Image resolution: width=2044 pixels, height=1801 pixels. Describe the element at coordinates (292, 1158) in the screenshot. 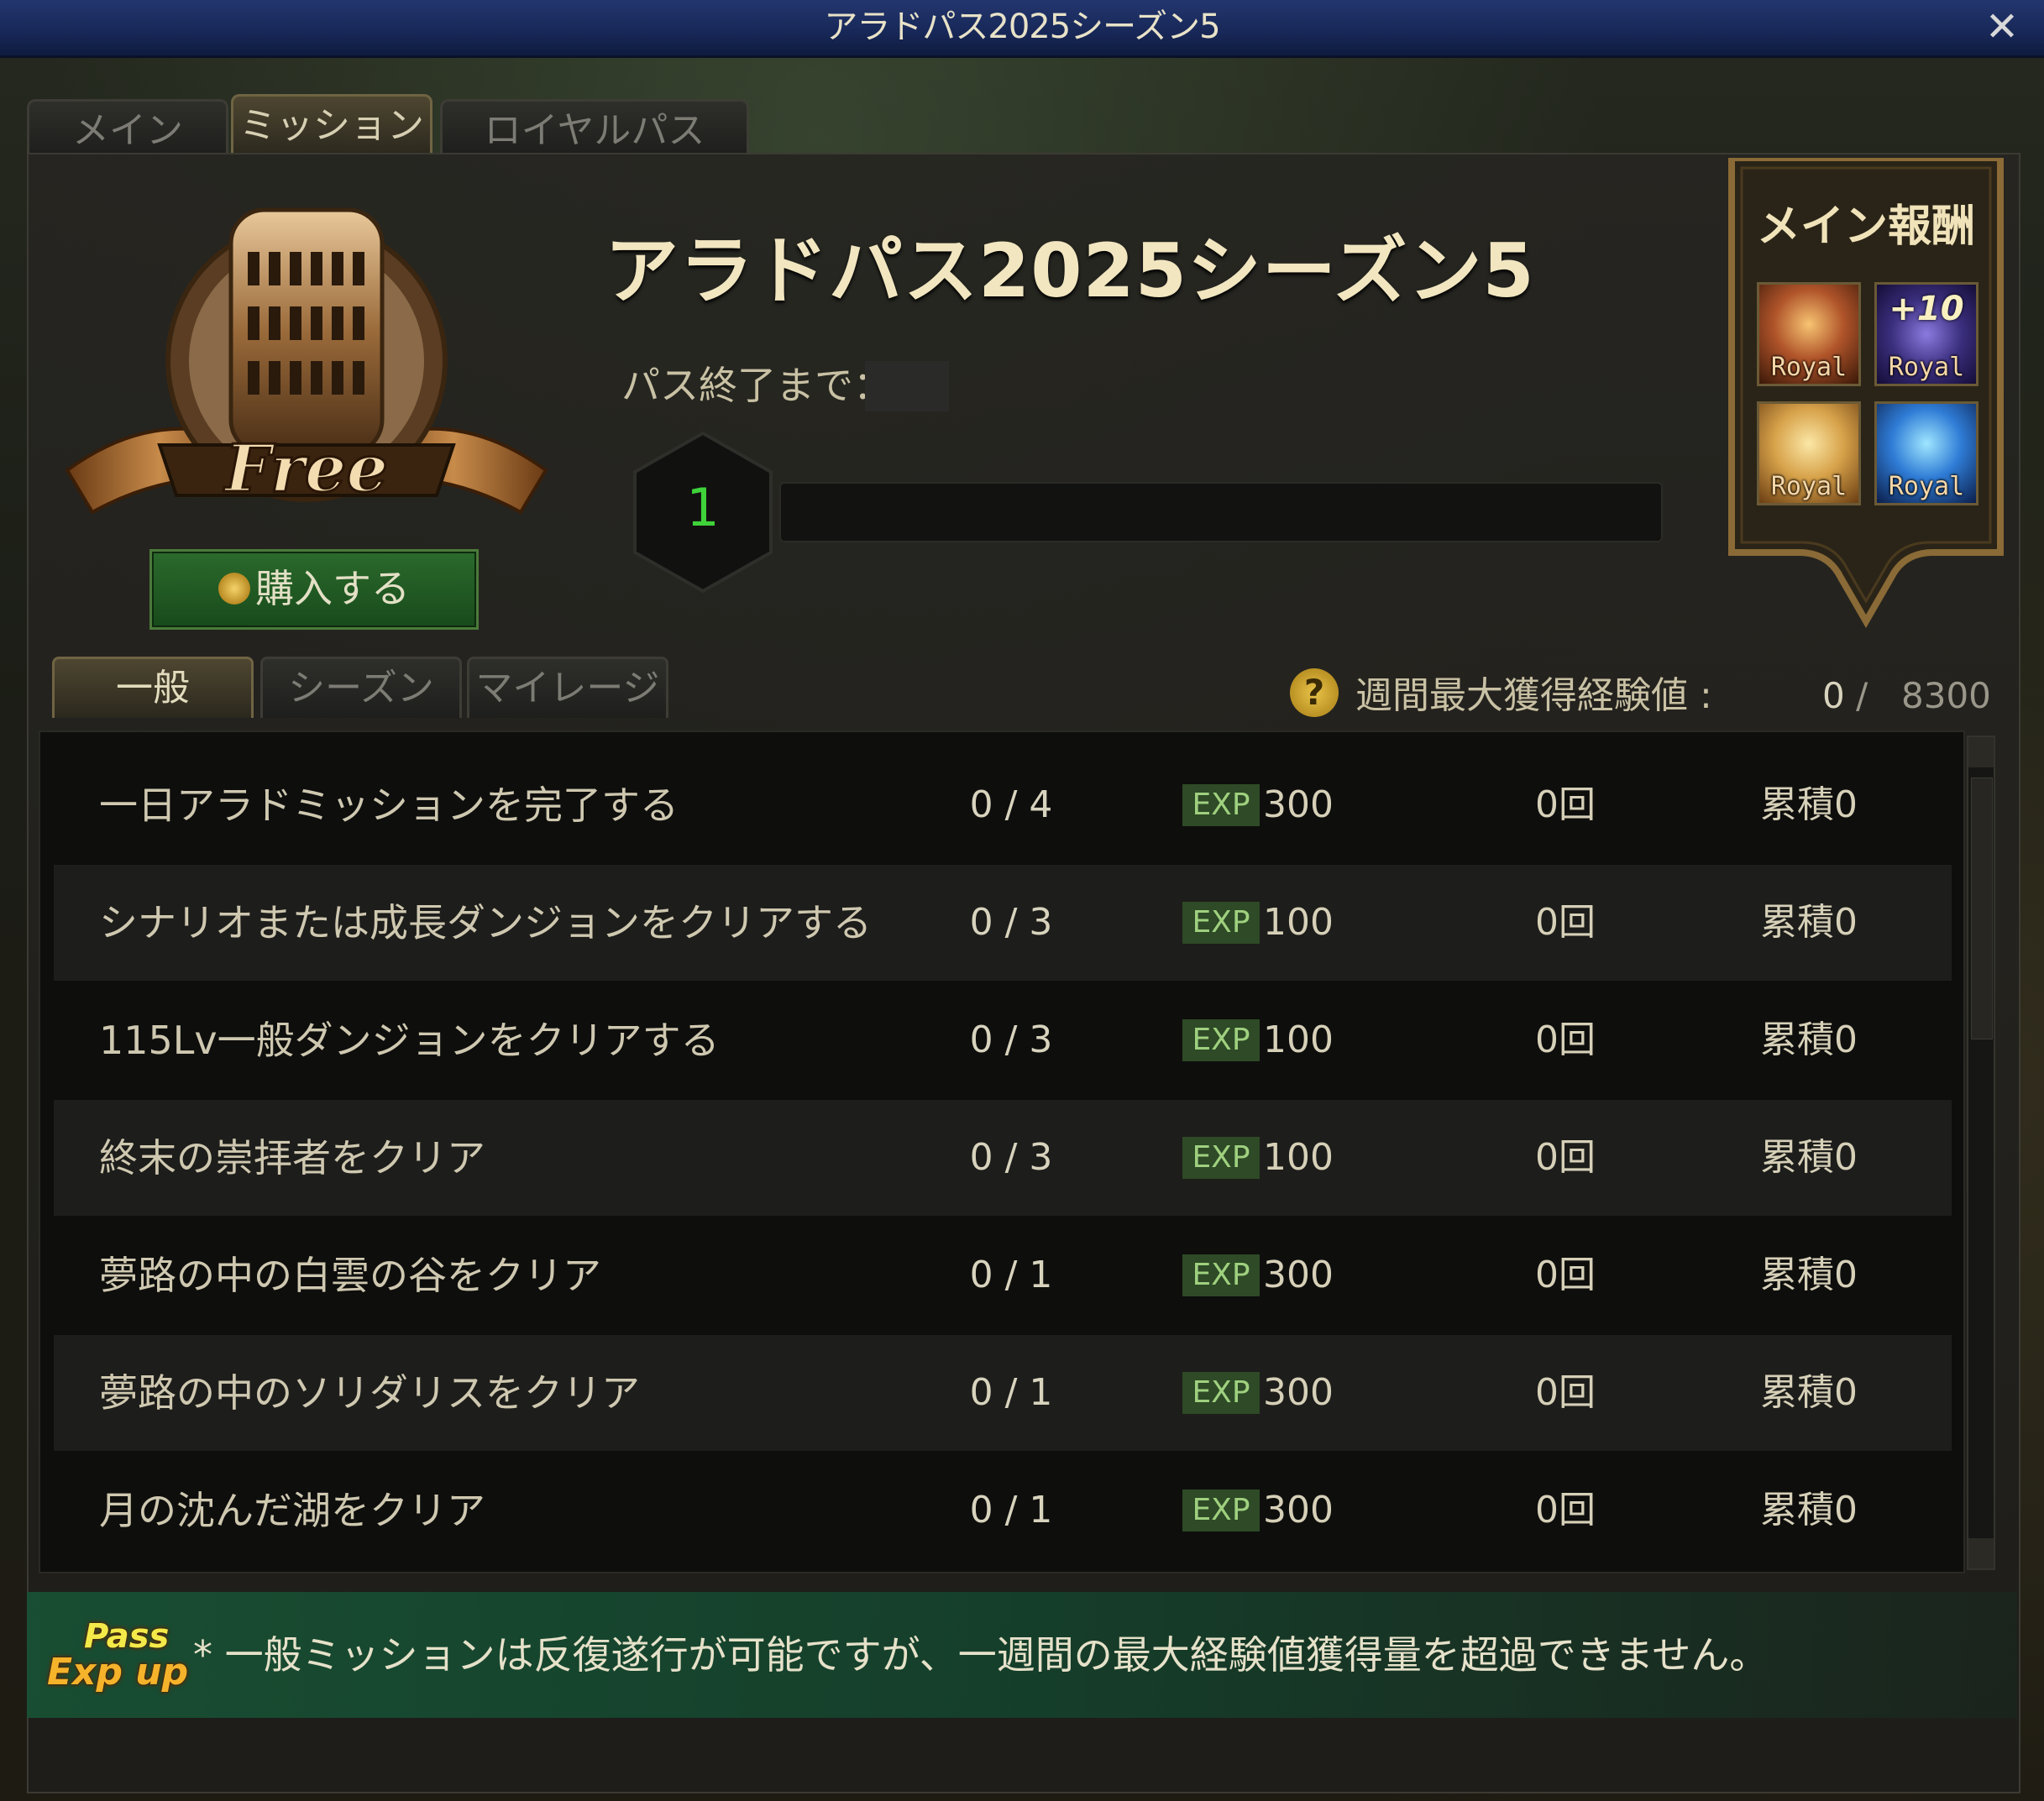

I see `mission-name: 終末の崇拝者をクリア` at that location.